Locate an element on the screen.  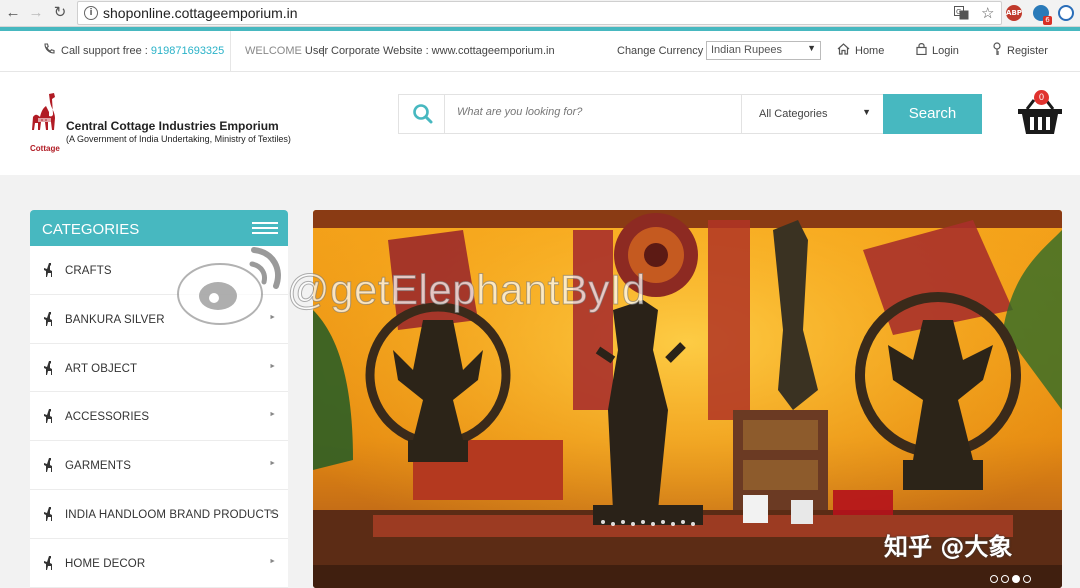
cart-button: 0 is located at coordinates (1041, 114).